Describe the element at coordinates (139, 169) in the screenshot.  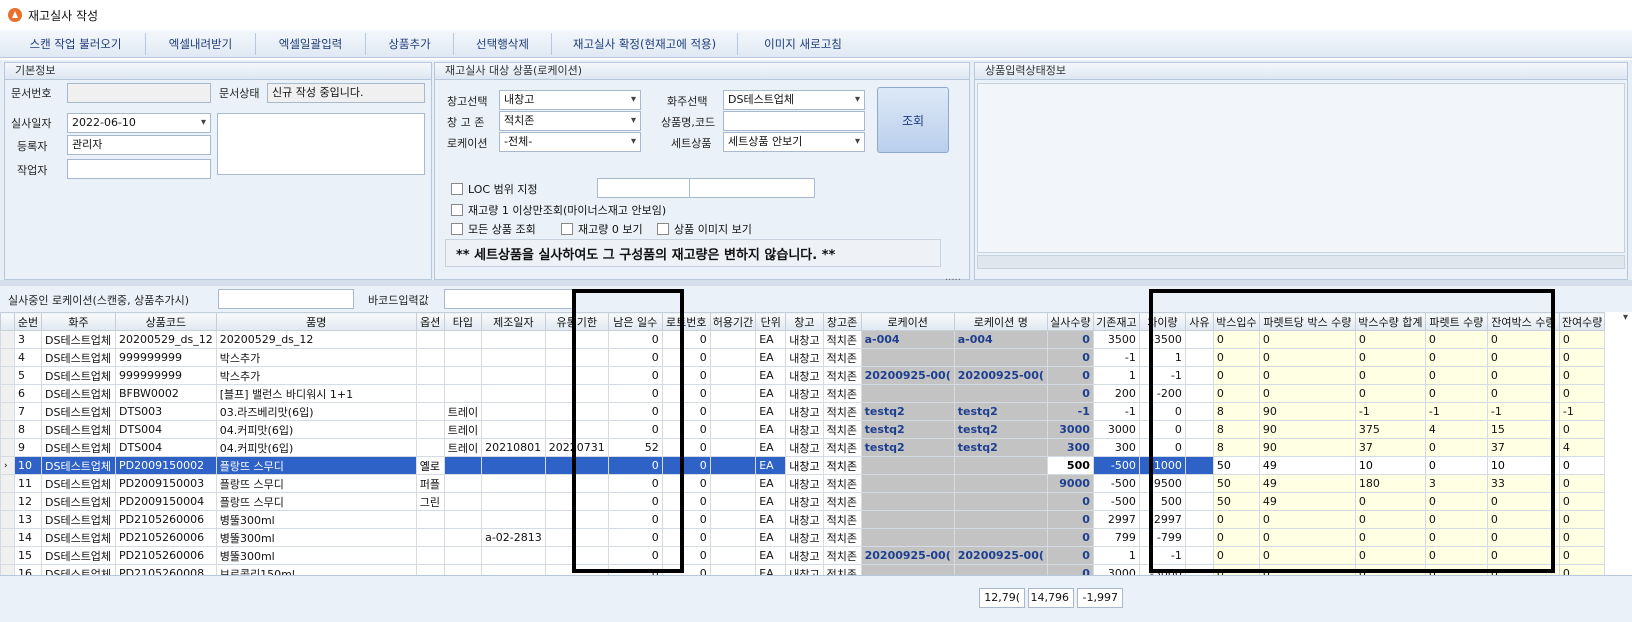
I see `worker-field` at that location.